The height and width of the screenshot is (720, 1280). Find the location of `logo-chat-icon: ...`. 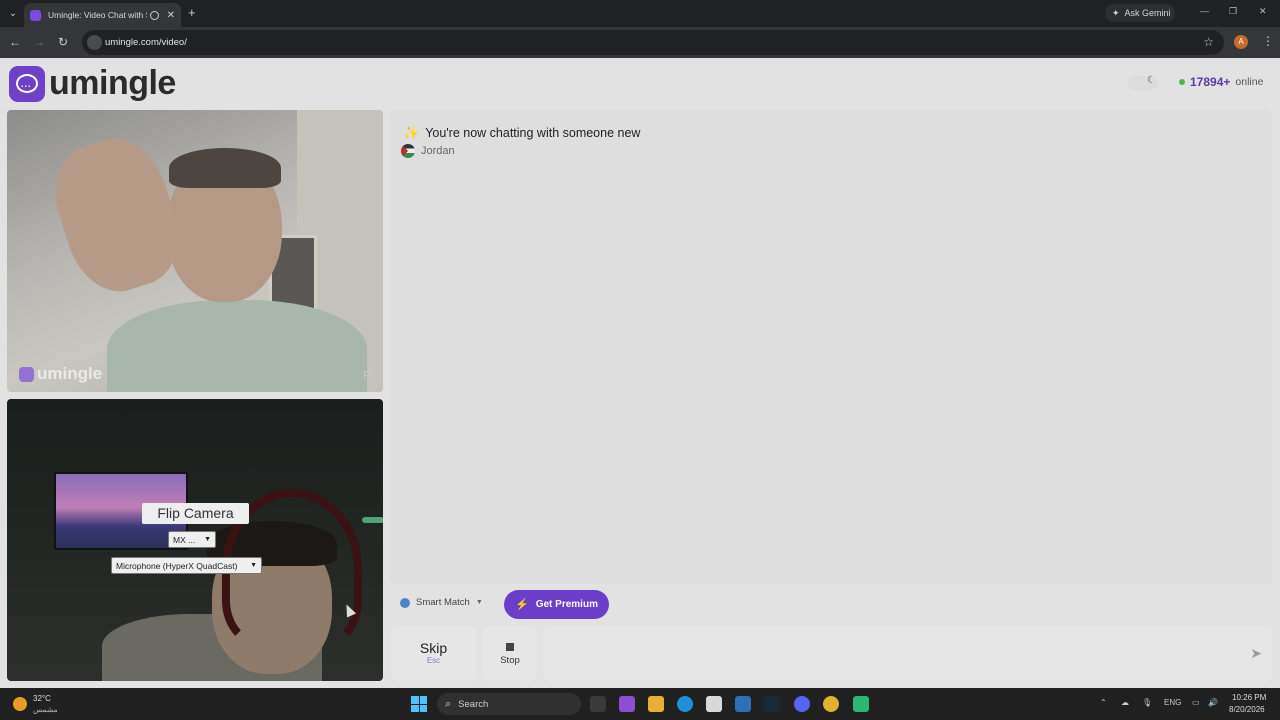

logo-chat-icon: ... is located at coordinates (27, 83).